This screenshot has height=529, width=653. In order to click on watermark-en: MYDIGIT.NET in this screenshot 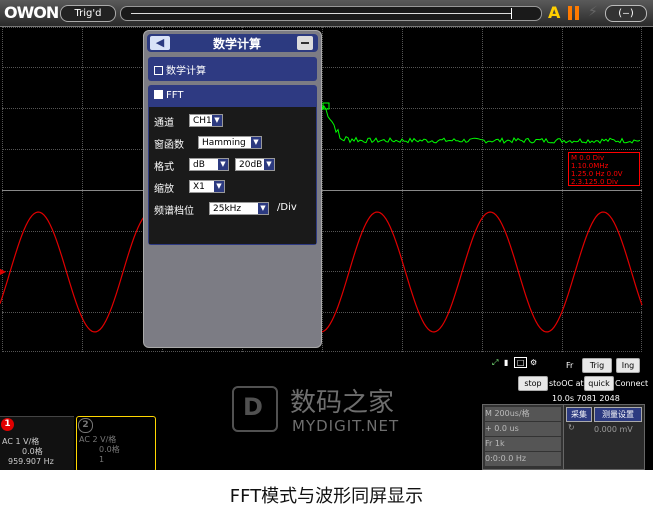, I will do `click(346, 426)`.